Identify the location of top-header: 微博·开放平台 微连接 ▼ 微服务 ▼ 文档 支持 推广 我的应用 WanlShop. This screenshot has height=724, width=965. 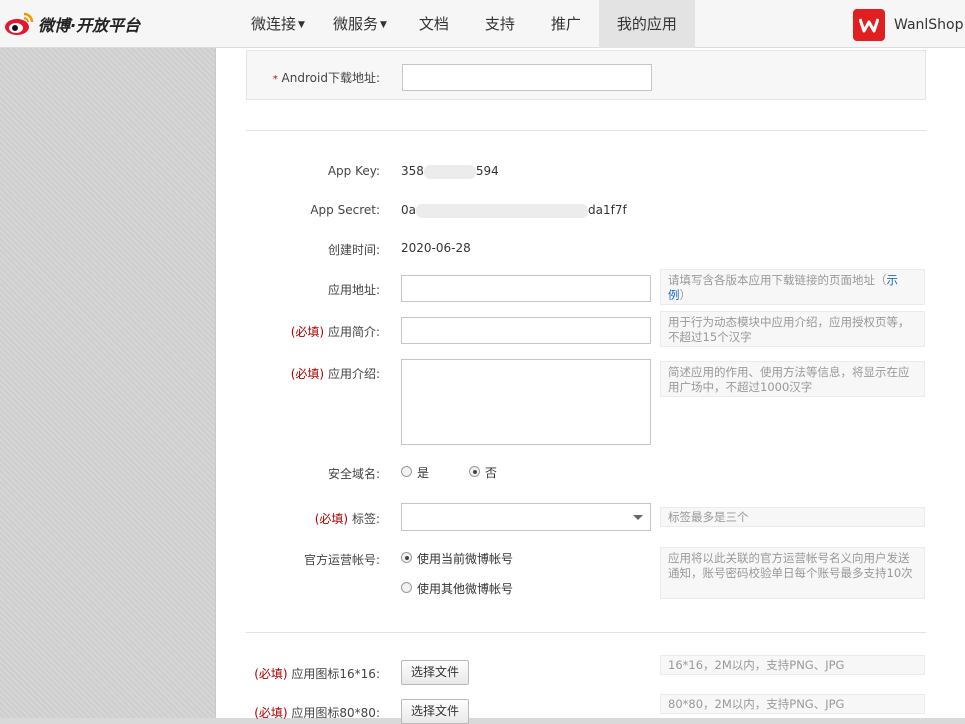
(482, 24).